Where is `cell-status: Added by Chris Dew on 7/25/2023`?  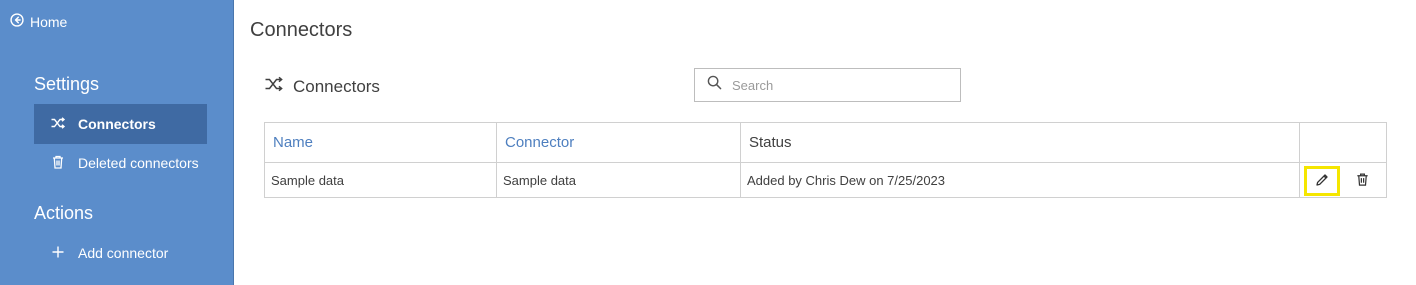 cell-status: Added by Chris Dew on 7/25/2023 is located at coordinates (1020, 180).